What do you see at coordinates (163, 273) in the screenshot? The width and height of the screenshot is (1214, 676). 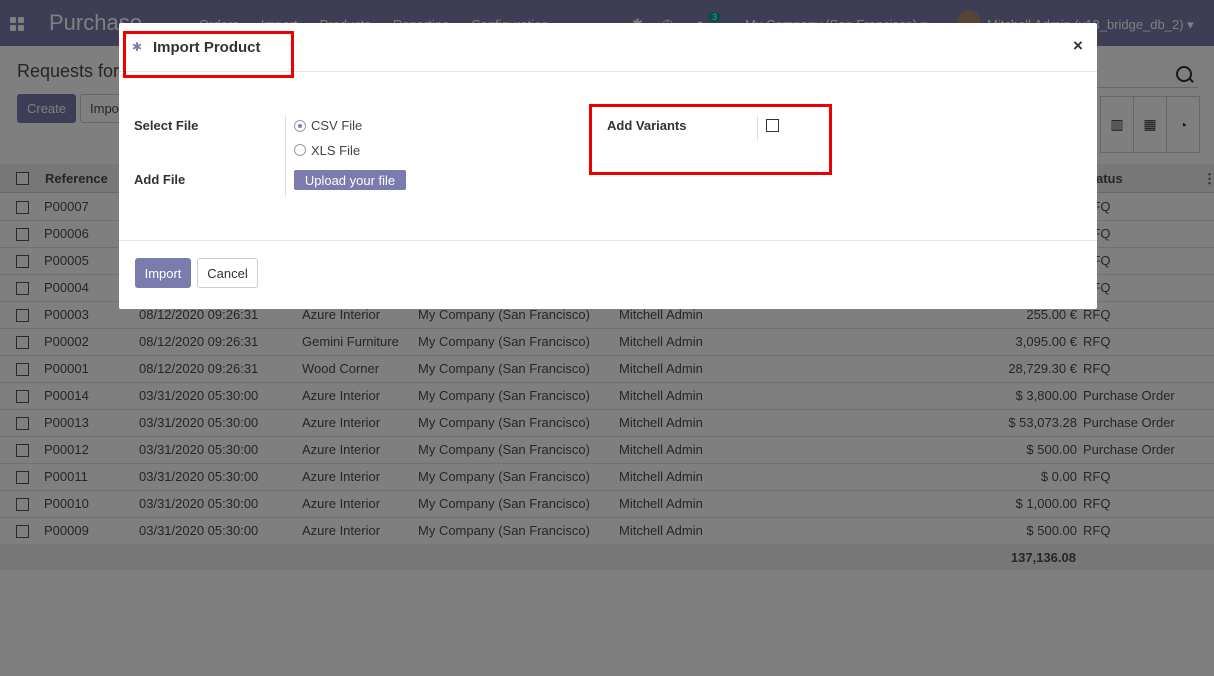 I see `import-confirm-button: Import` at bounding box center [163, 273].